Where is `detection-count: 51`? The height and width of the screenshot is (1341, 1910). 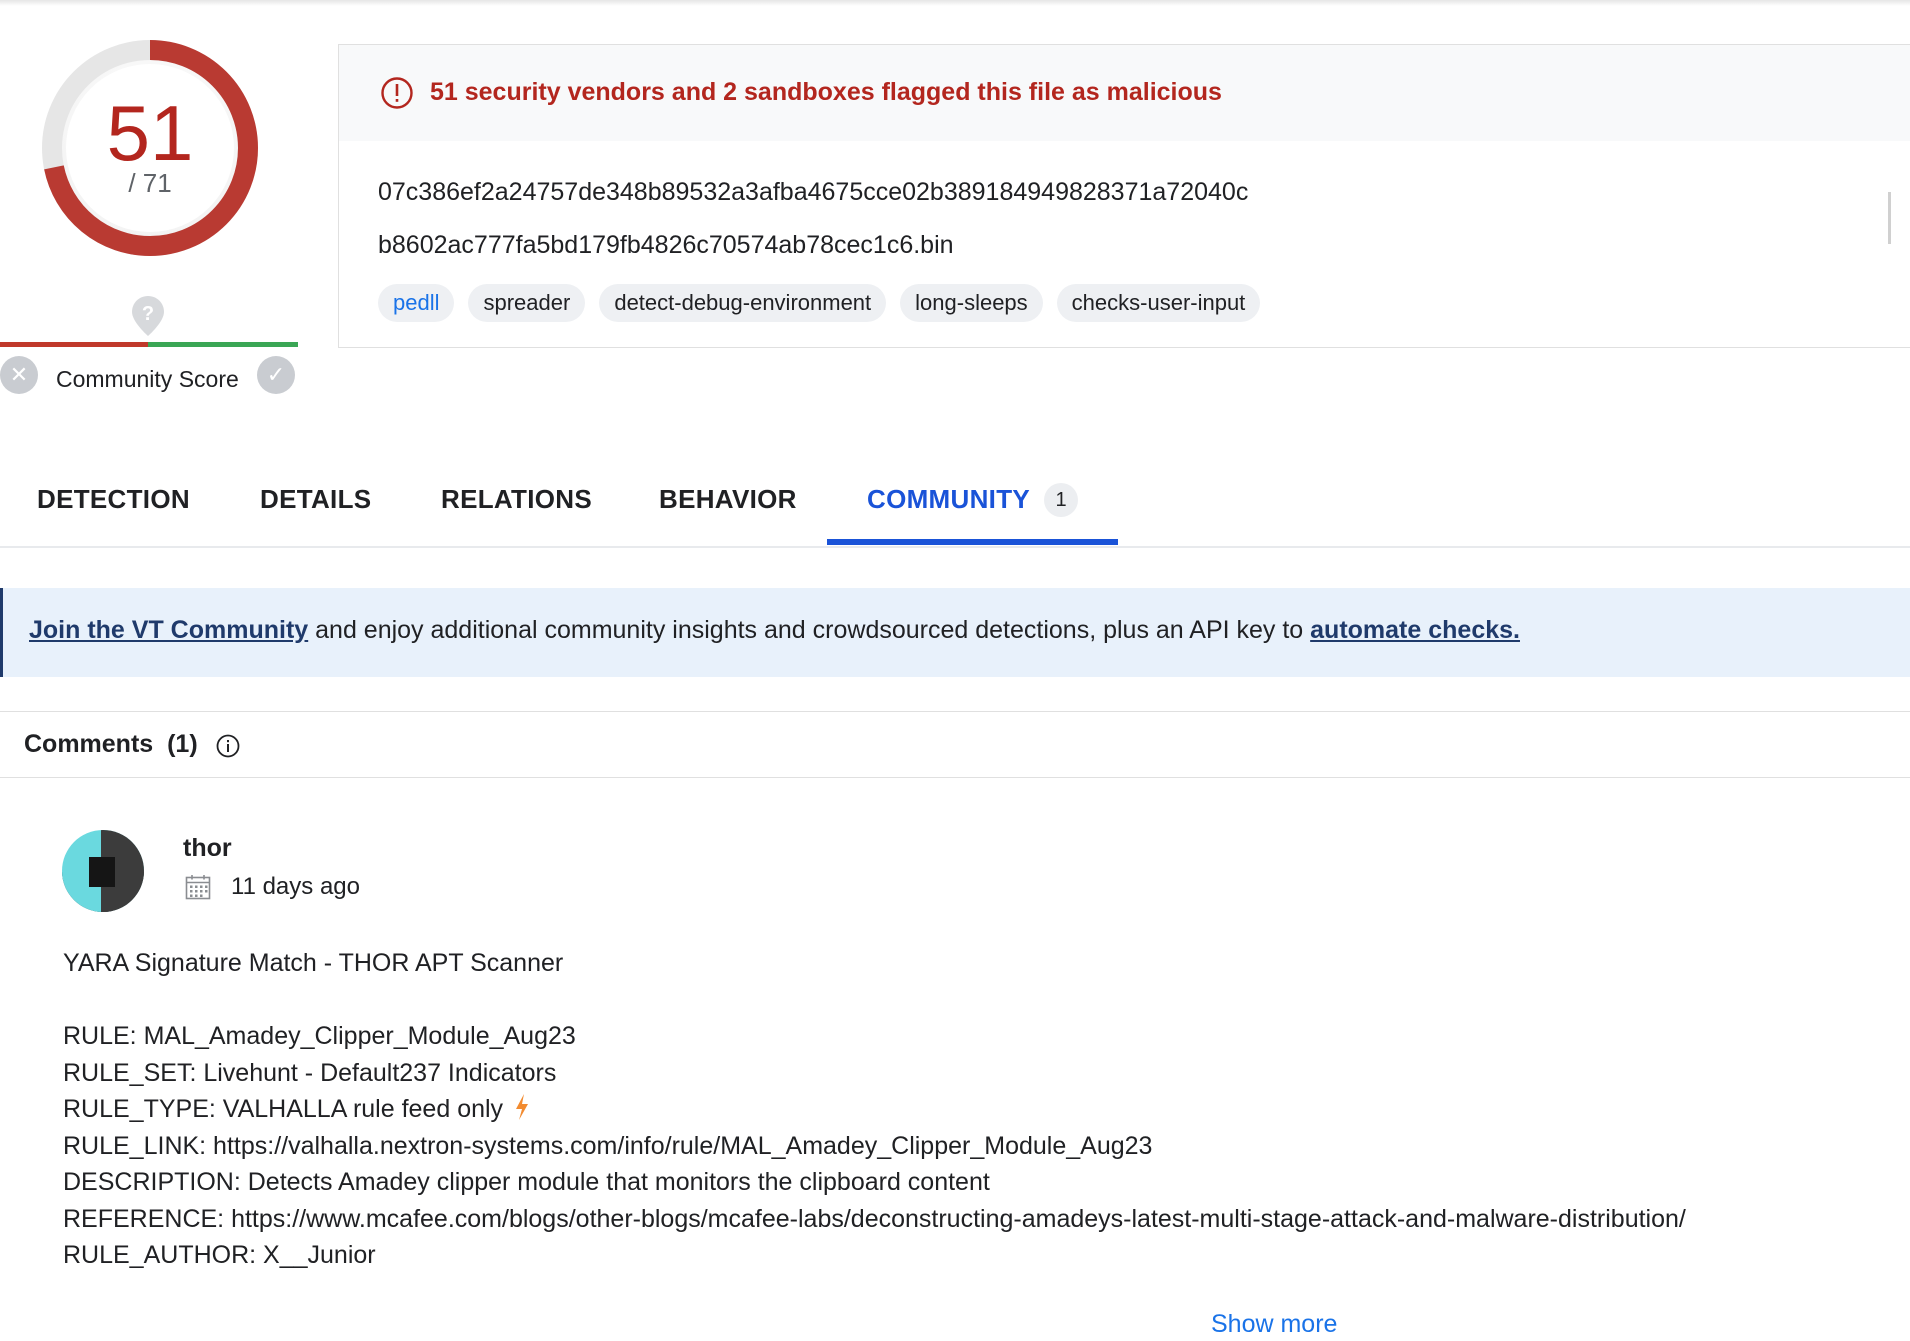
detection-count: 51 is located at coordinates (150, 133).